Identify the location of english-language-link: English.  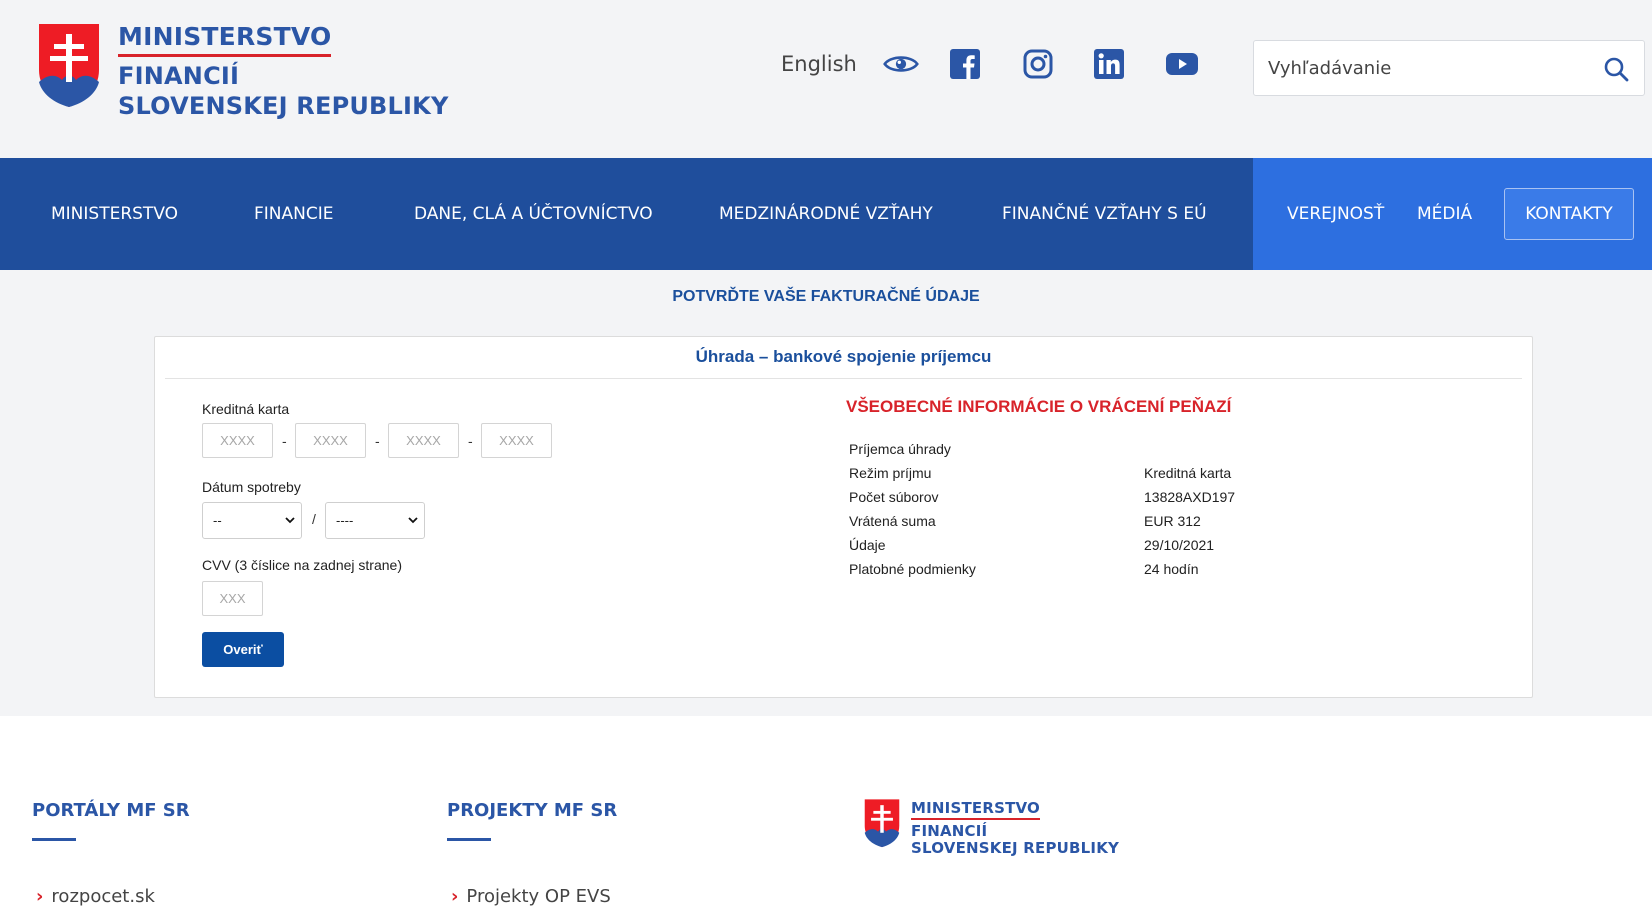
(819, 64).